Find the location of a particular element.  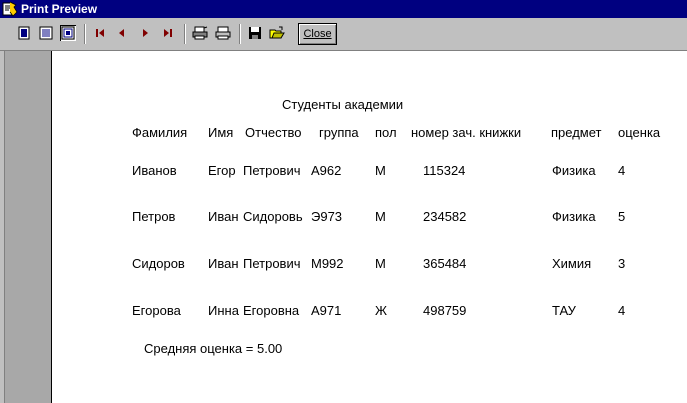

cell-patronymic: Сидоровь is located at coordinates (273, 216).